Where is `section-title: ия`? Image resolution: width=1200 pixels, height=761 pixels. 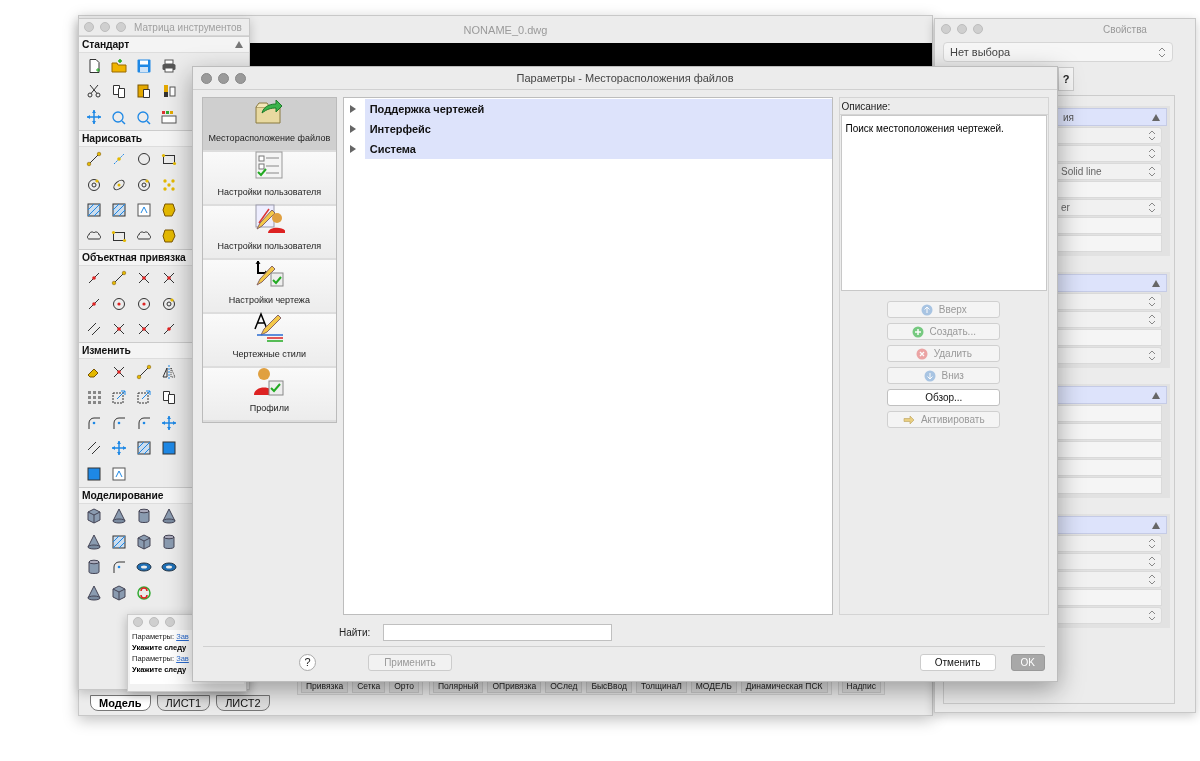 section-title: ия is located at coordinates (1068, 117).